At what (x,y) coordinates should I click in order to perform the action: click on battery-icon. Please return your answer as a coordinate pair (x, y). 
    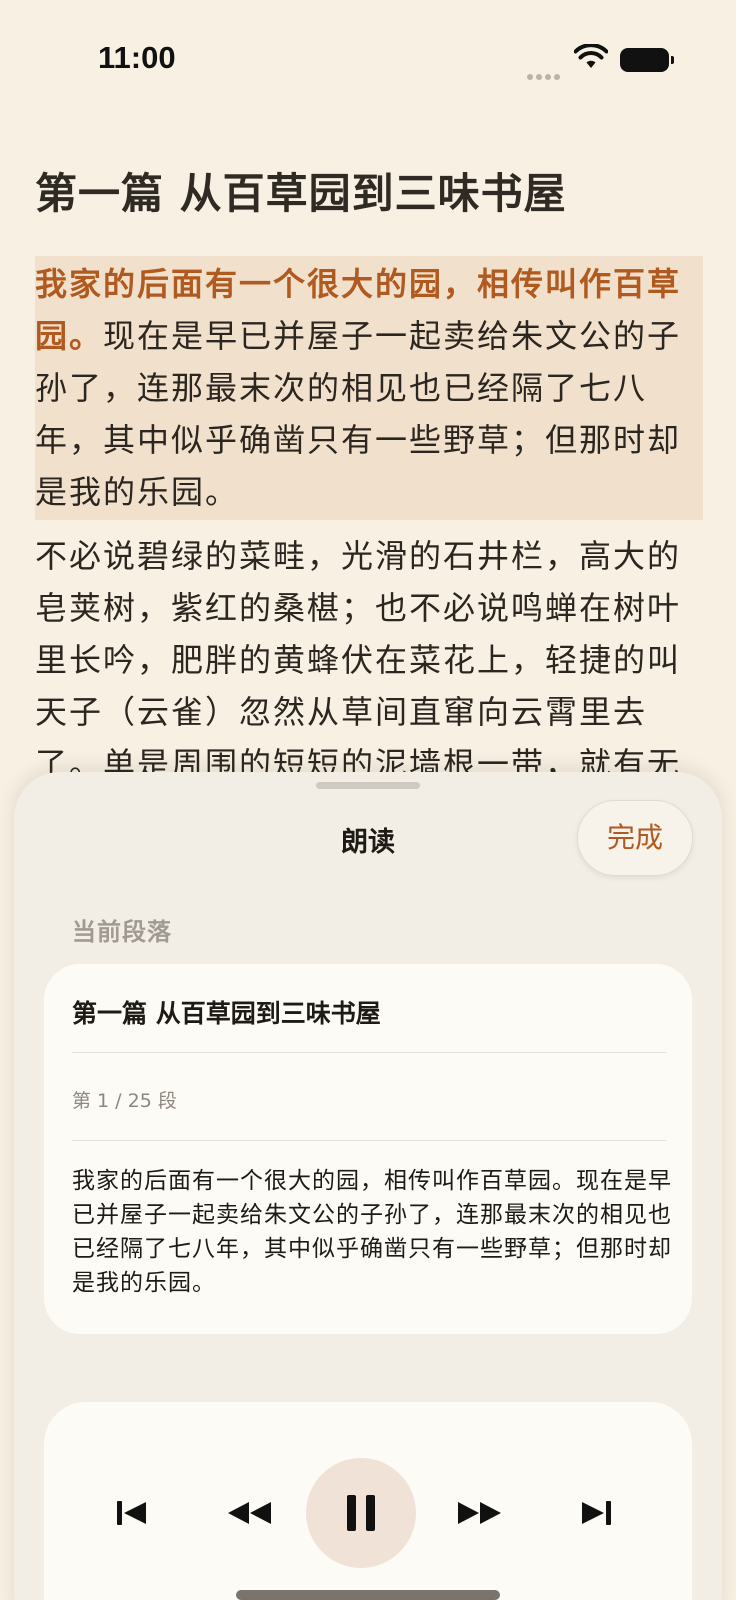
    Looking at the image, I should click on (647, 60).